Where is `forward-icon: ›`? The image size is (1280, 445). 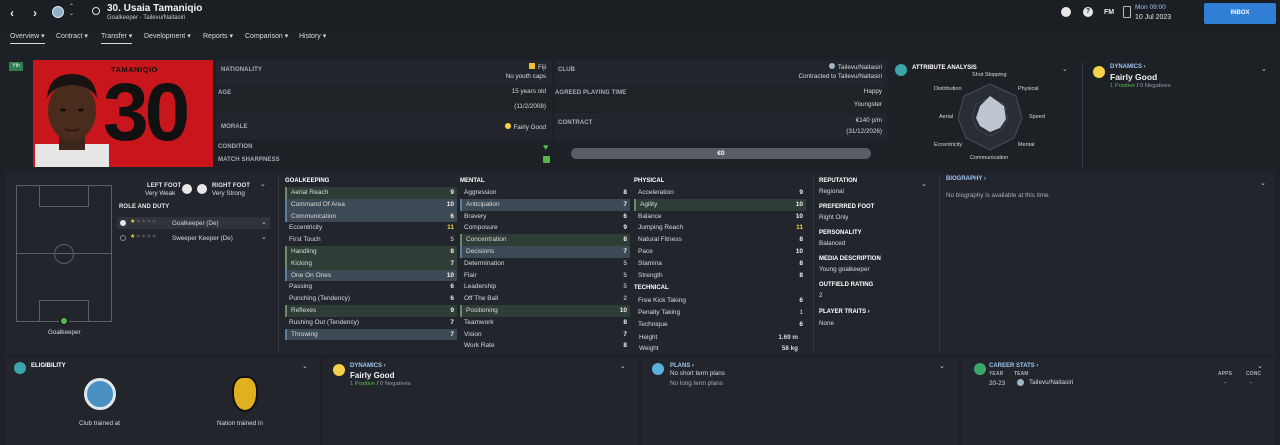
forward-icon: › is located at coordinates (35, 13).